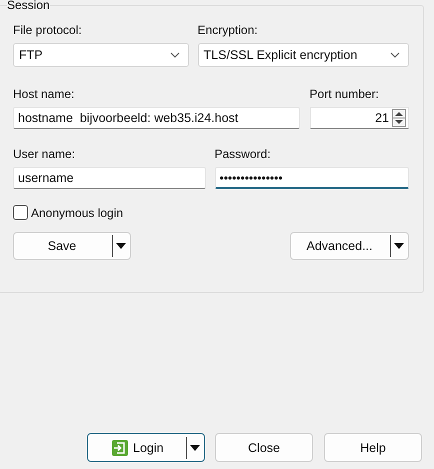 The height and width of the screenshot is (469, 434). What do you see at coordinates (101, 55) in the screenshot?
I see `protocol-dropdown: FTP` at bounding box center [101, 55].